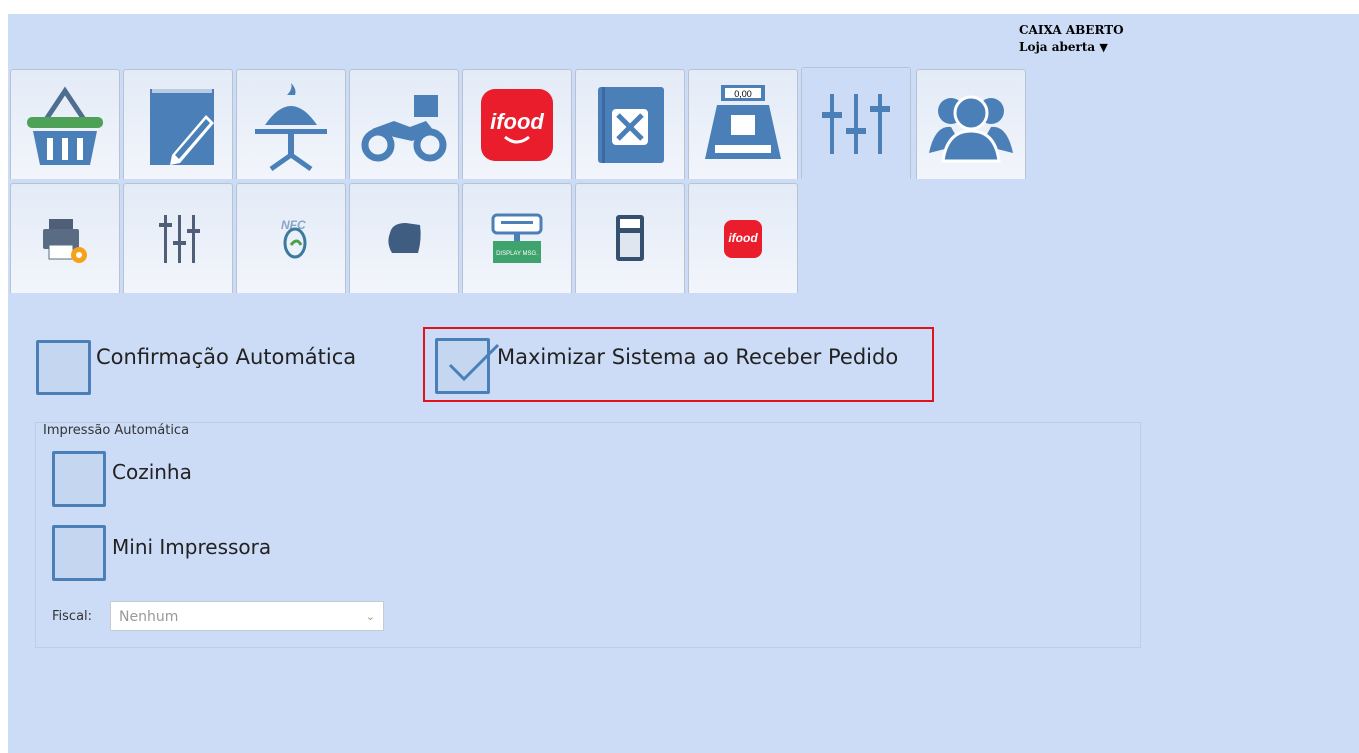 The image size is (1359, 753). I want to click on tab-menu, so click(630, 124).